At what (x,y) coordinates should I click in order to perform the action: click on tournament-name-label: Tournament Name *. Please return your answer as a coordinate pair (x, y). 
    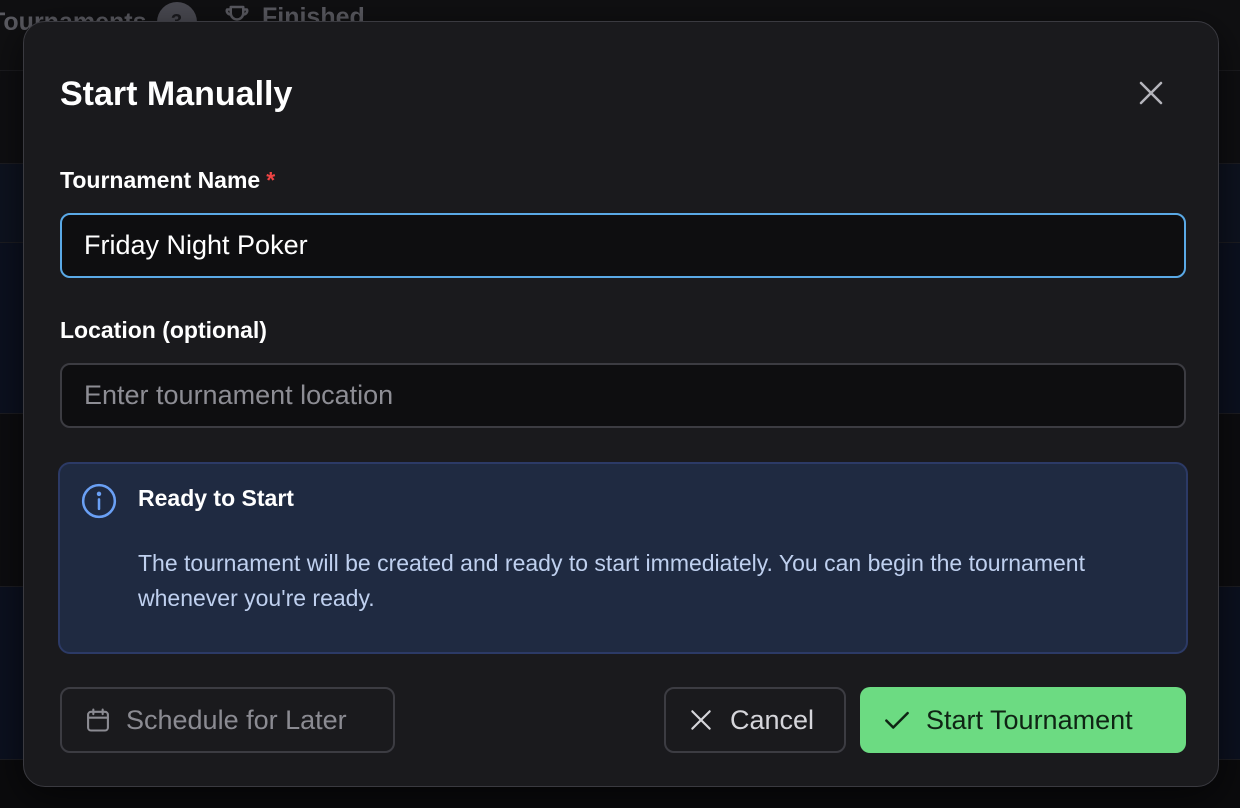
    Looking at the image, I should click on (167, 180).